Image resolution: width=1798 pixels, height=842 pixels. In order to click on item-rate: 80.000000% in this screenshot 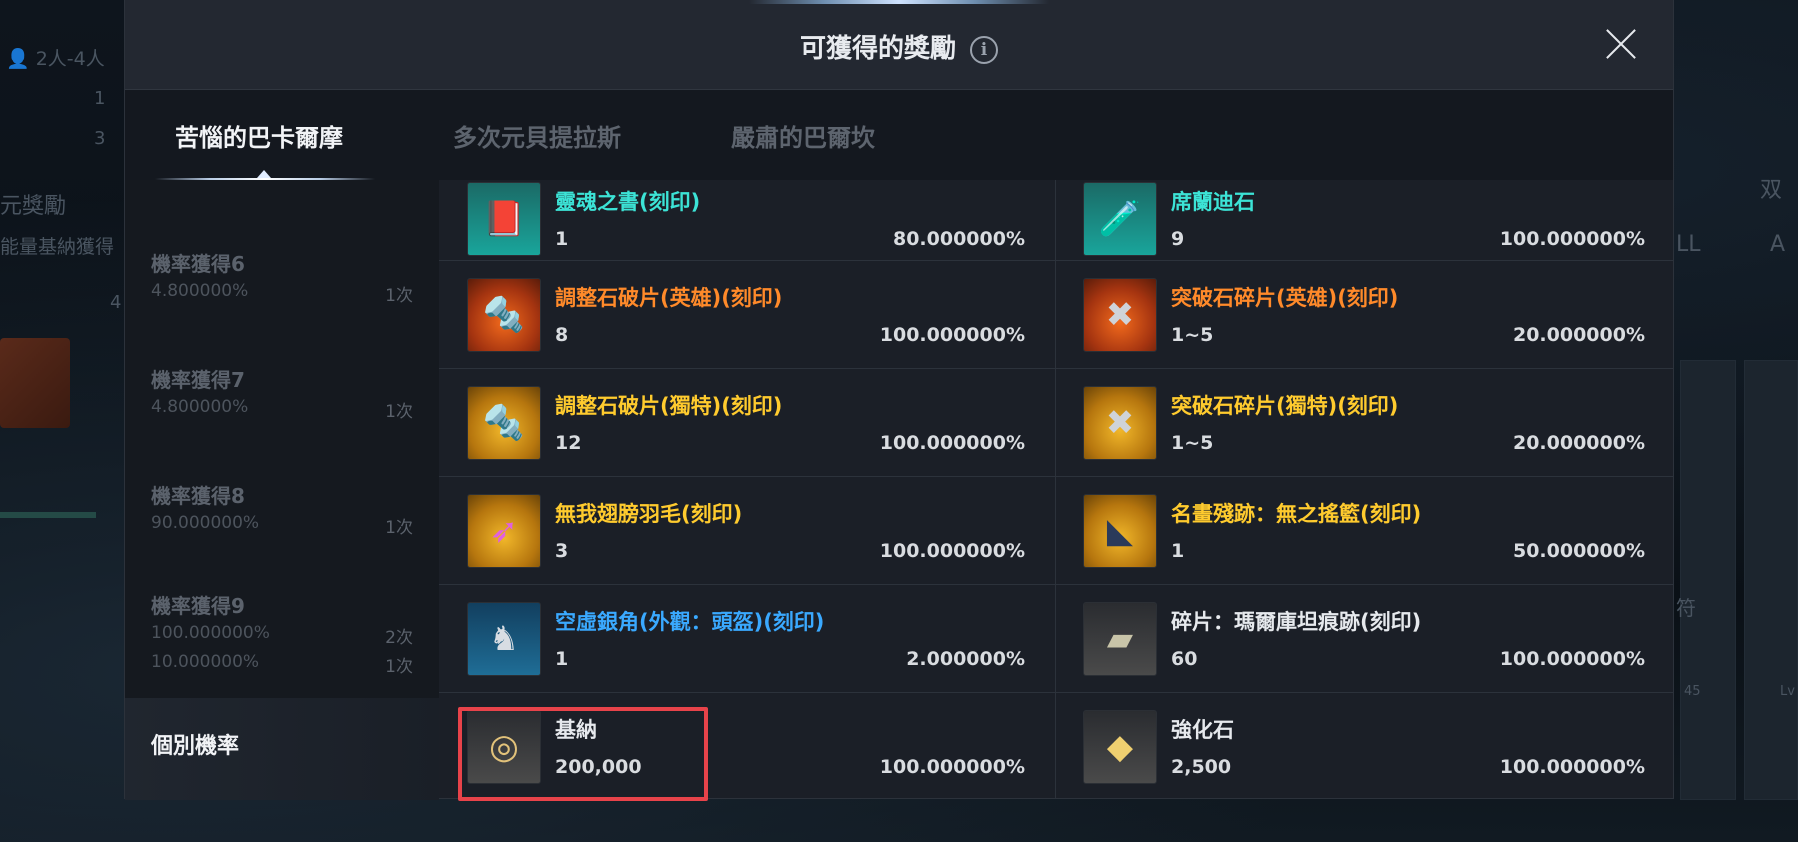, I will do `click(958, 239)`.